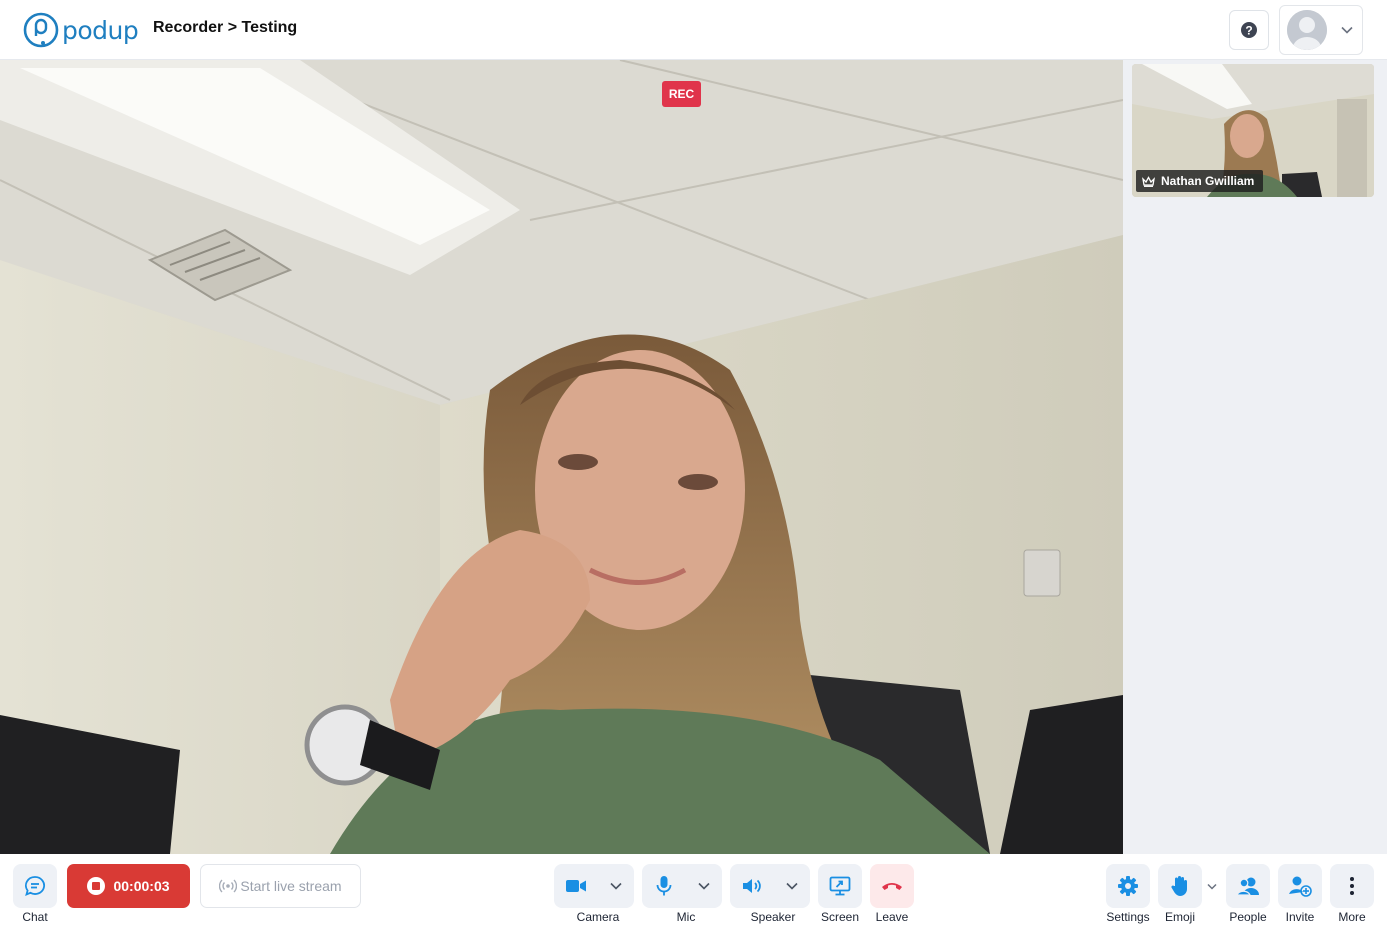  What do you see at coordinates (35, 917) in the screenshot?
I see `chat-label: Chat` at bounding box center [35, 917].